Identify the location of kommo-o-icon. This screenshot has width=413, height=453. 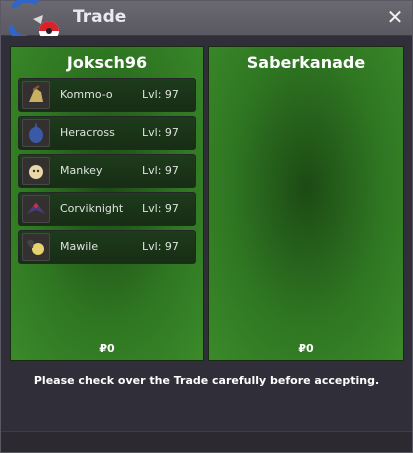
(36, 95).